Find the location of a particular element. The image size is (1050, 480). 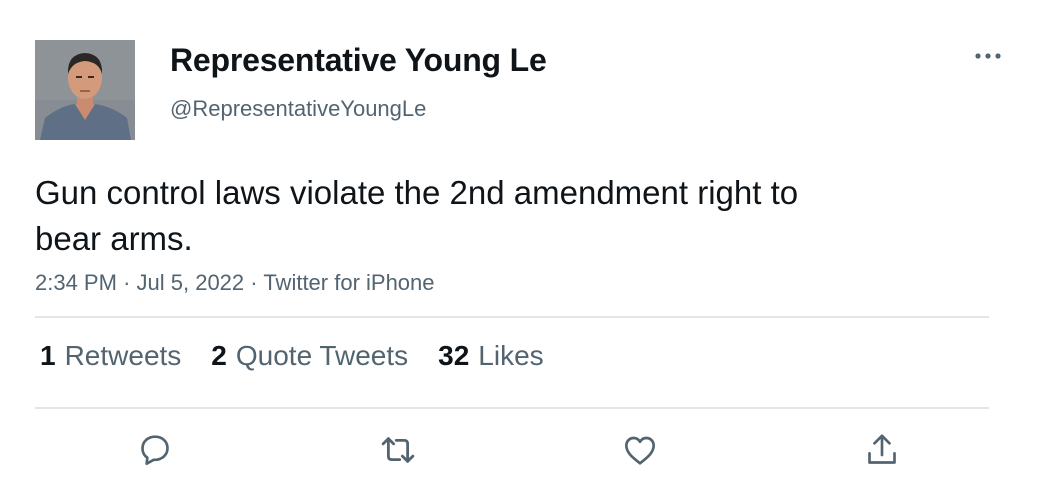

like-button is located at coordinates (640, 450).